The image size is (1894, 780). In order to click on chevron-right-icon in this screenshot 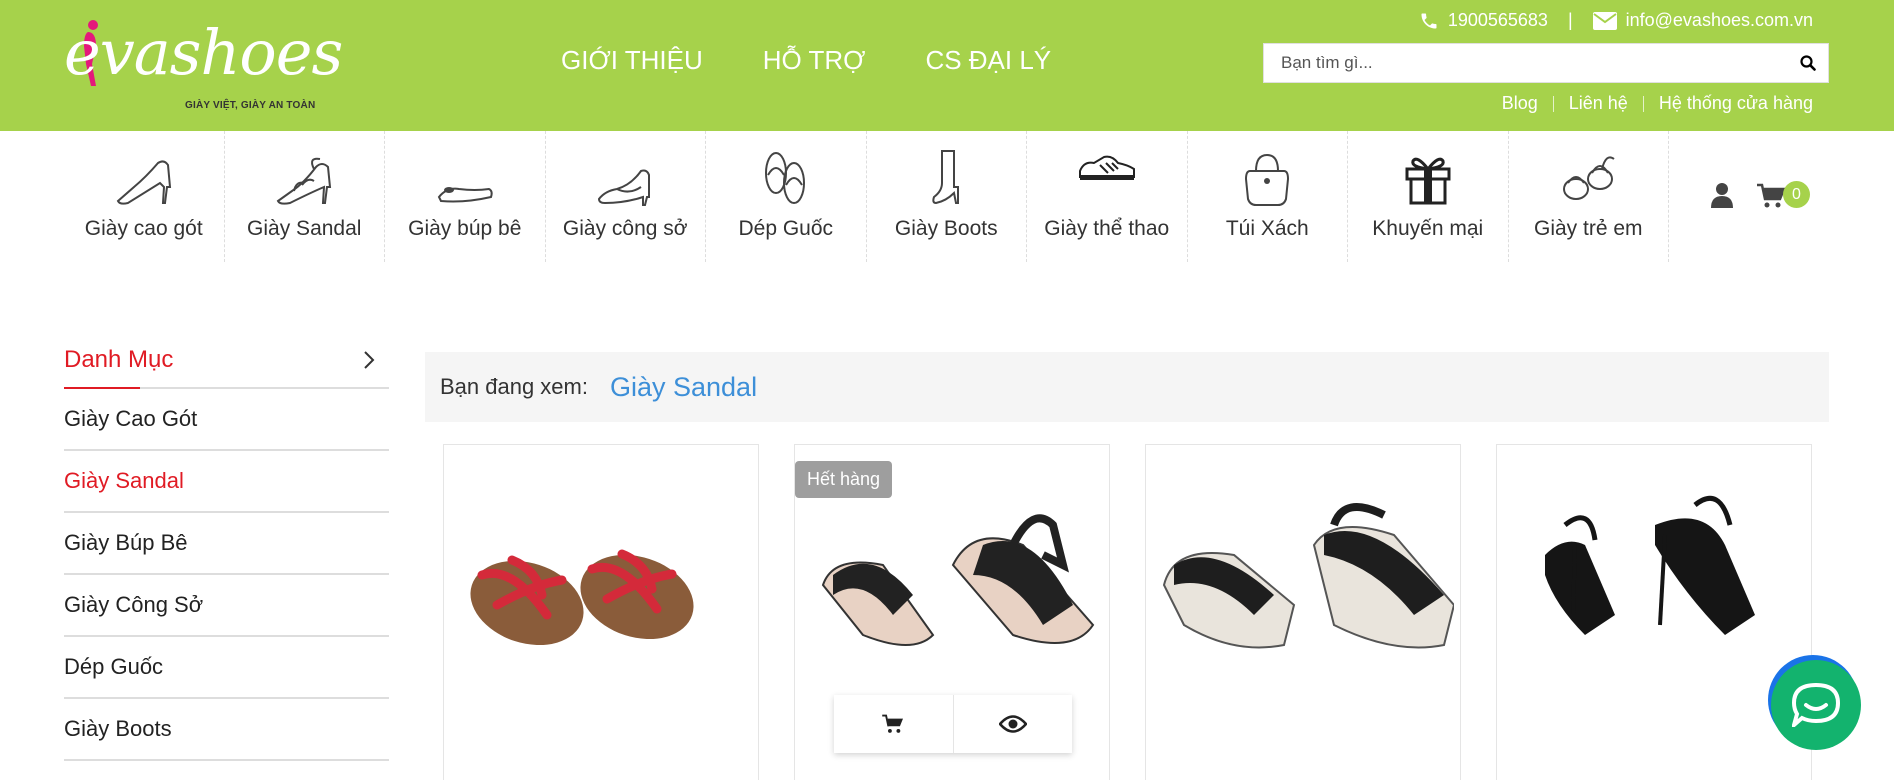, I will do `click(369, 360)`.